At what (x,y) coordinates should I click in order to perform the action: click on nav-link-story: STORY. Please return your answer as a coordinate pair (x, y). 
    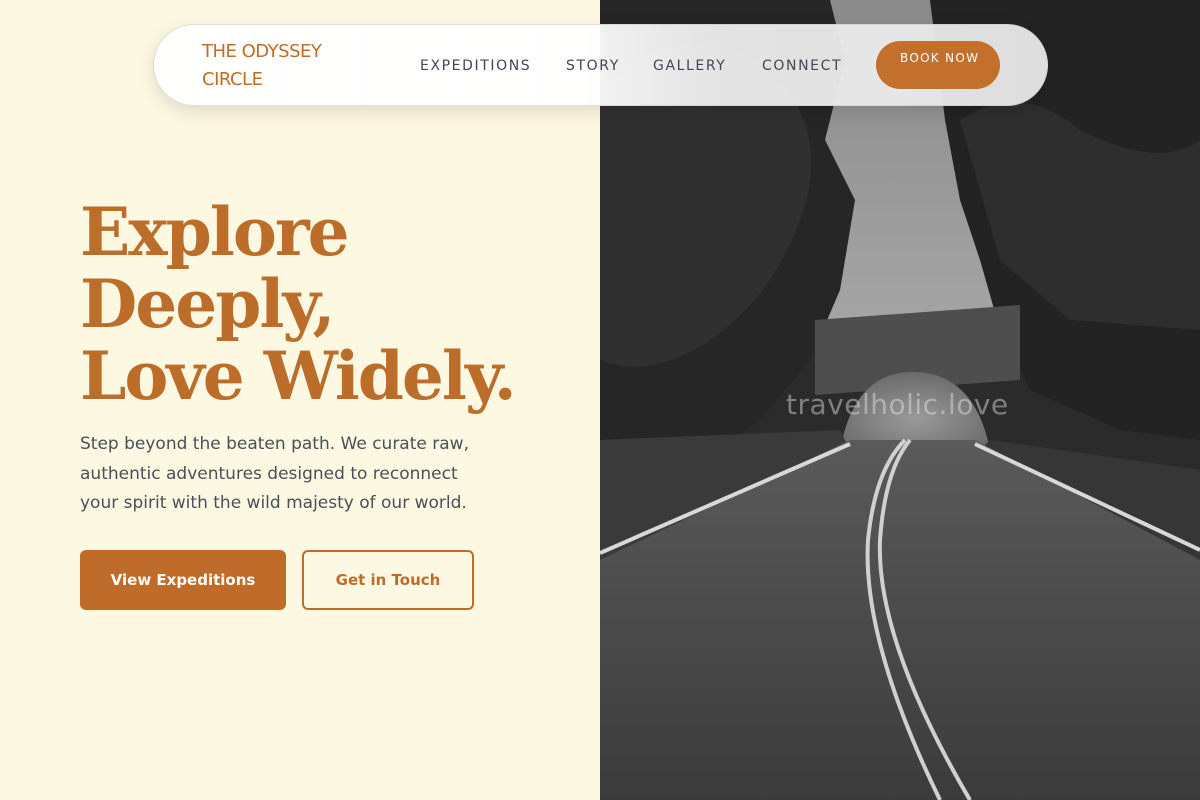
    Looking at the image, I should click on (593, 66).